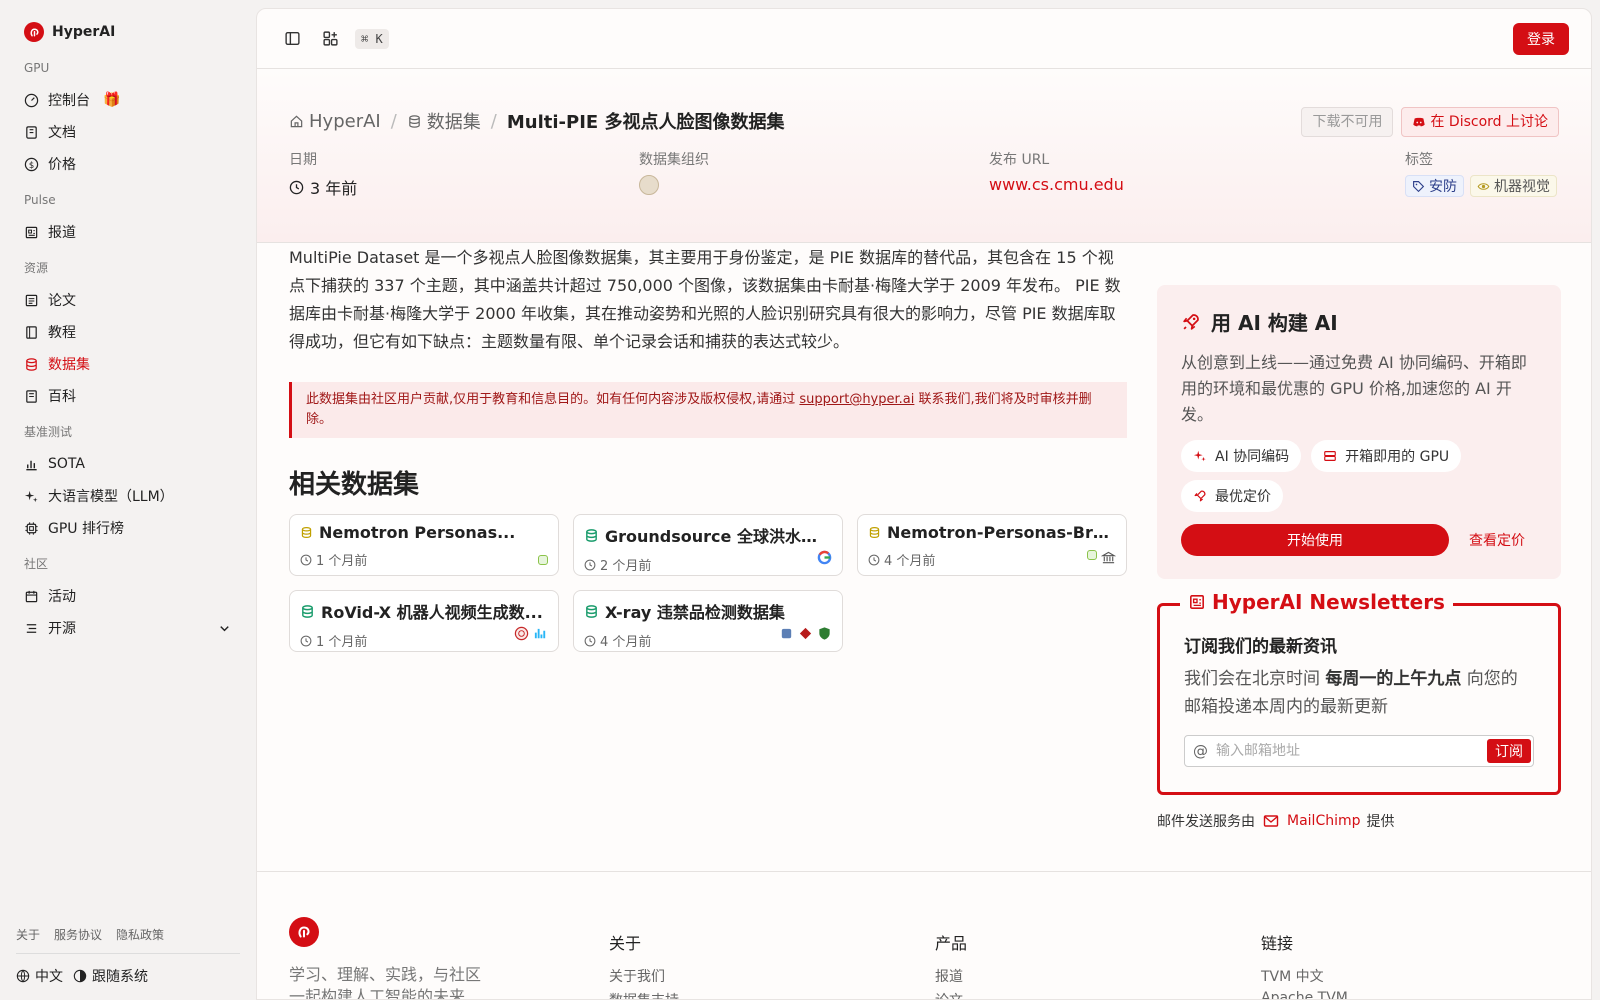 The width and height of the screenshot is (1600, 1000). What do you see at coordinates (49, 977) in the screenshot?
I see `language-label: 中文` at bounding box center [49, 977].